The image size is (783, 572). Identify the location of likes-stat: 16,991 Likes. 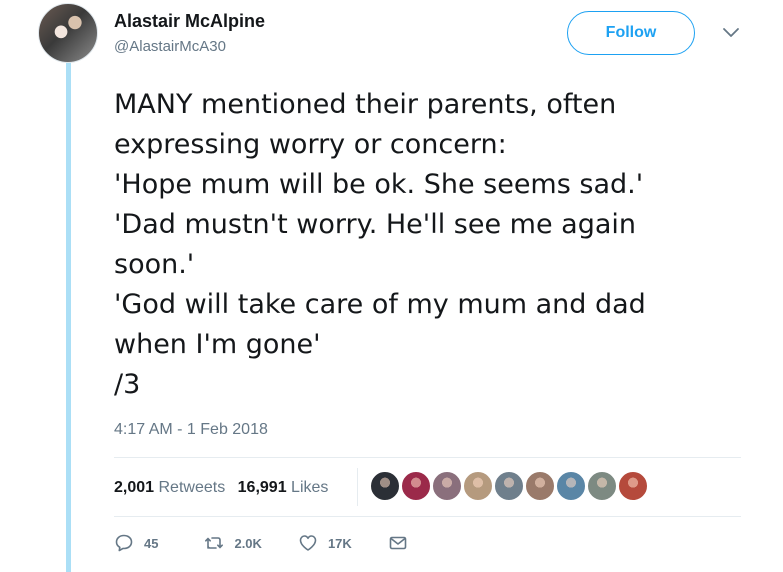
(283, 487).